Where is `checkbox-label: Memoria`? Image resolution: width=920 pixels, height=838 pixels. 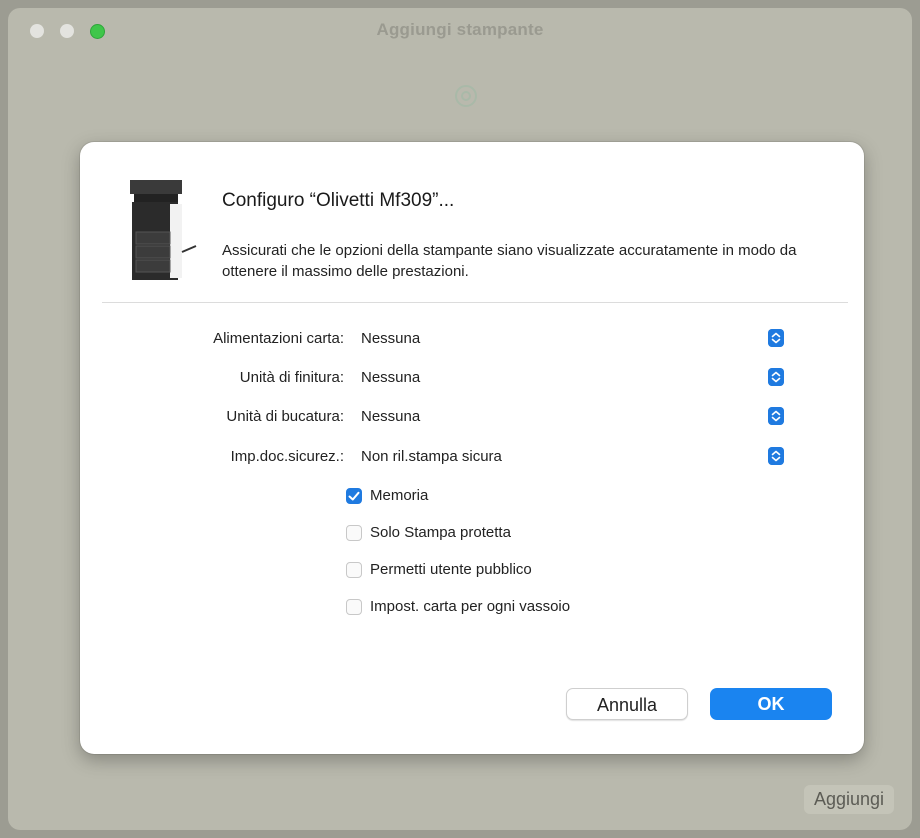 checkbox-label: Memoria is located at coordinates (399, 495).